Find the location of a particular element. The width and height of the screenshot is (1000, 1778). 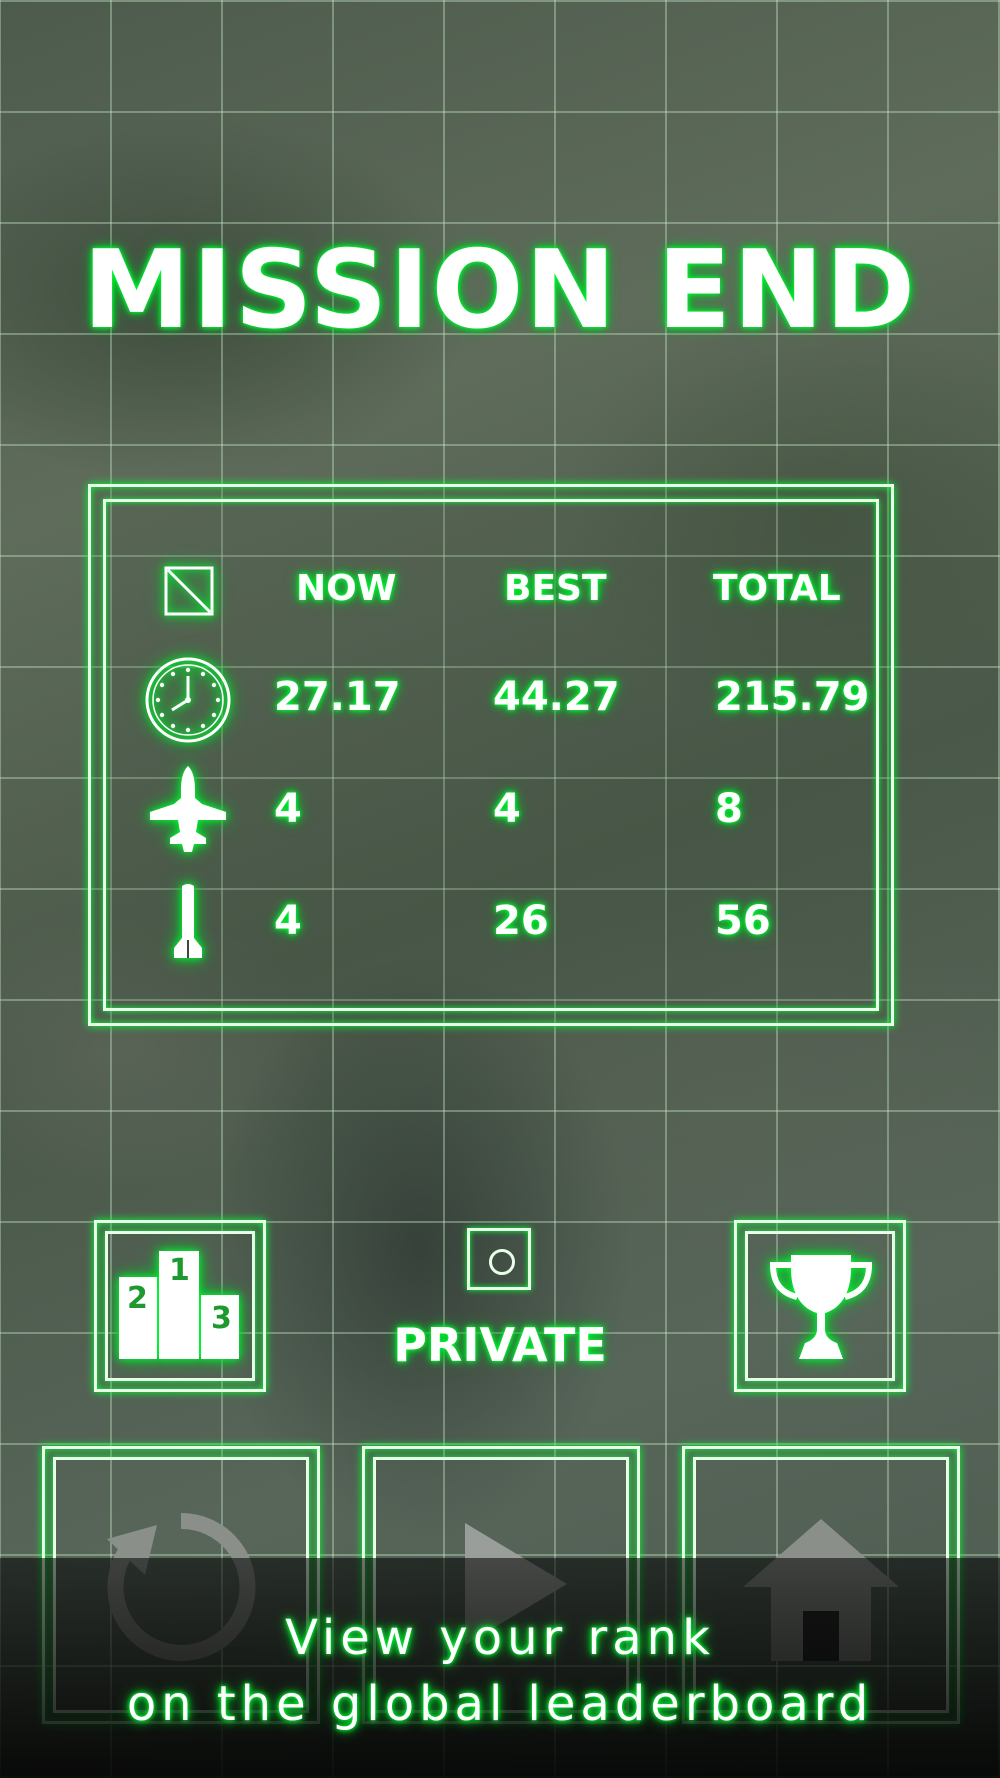

time-total: 215.79 is located at coordinates (792, 697).